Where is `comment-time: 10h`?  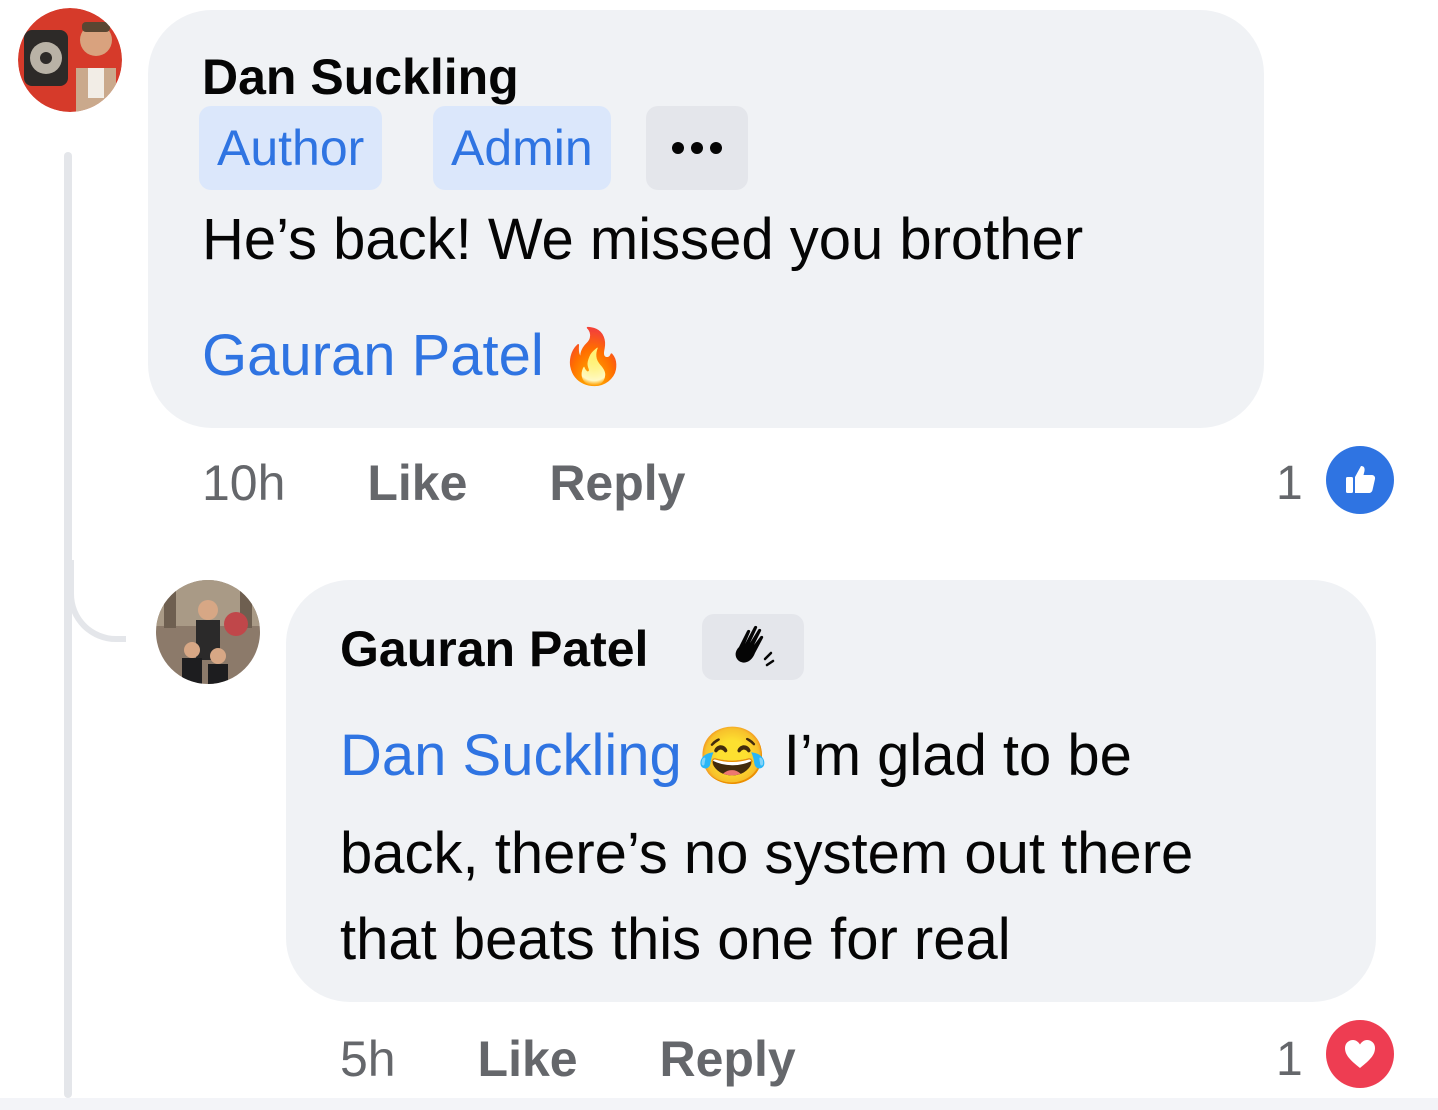 comment-time: 10h is located at coordinates (243, 483).